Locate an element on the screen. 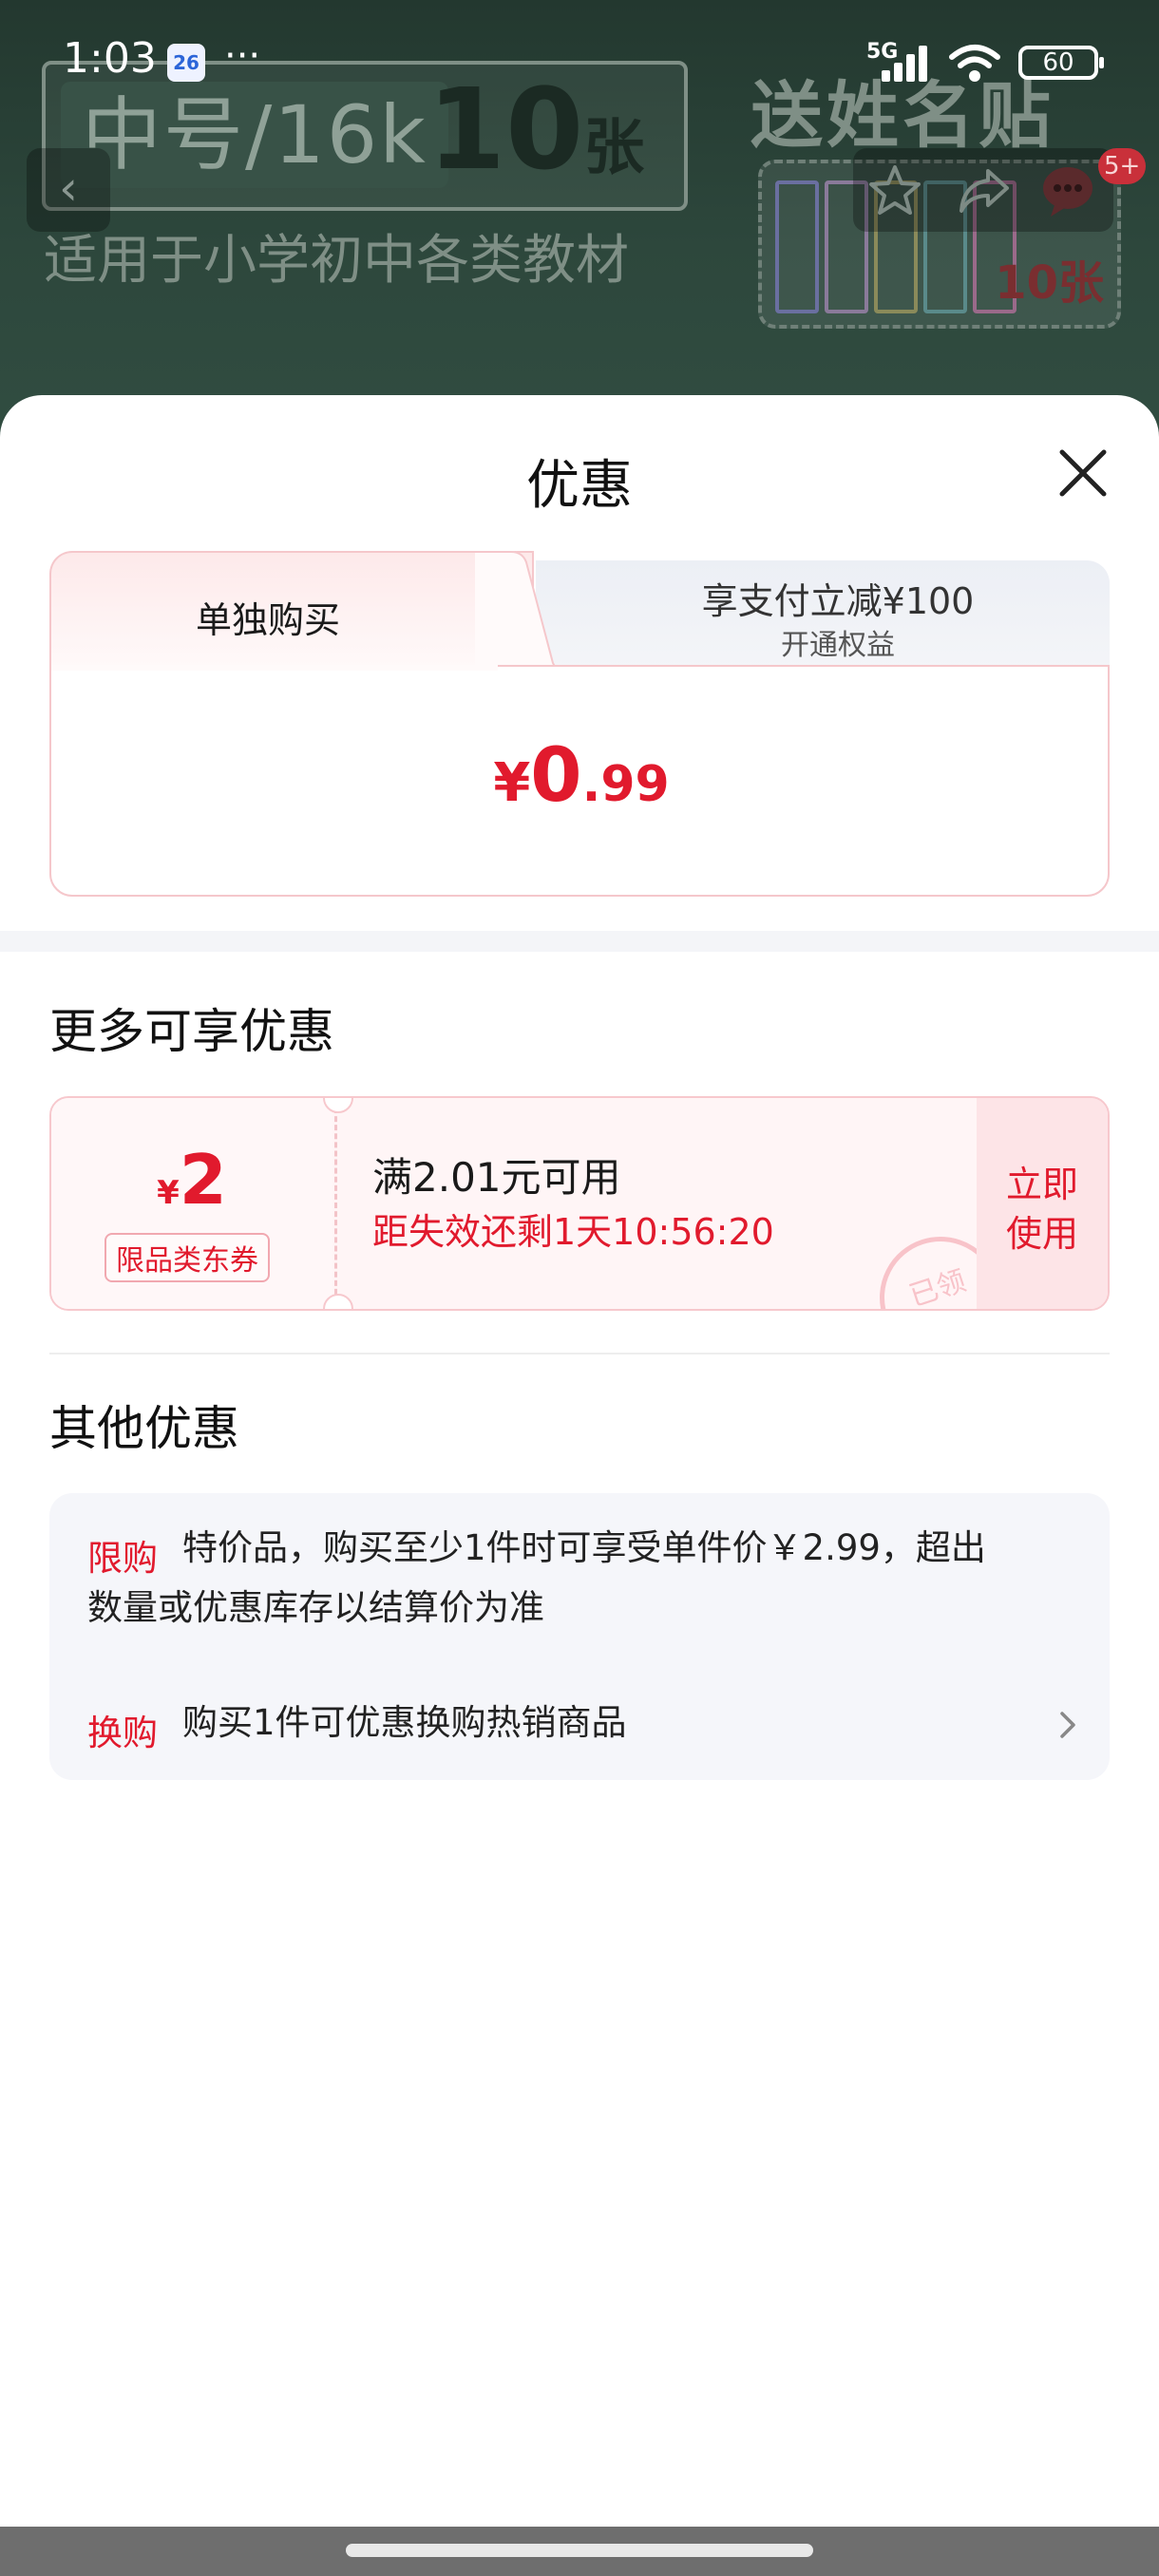  top-action-bar is located at coordinates (983, 190).